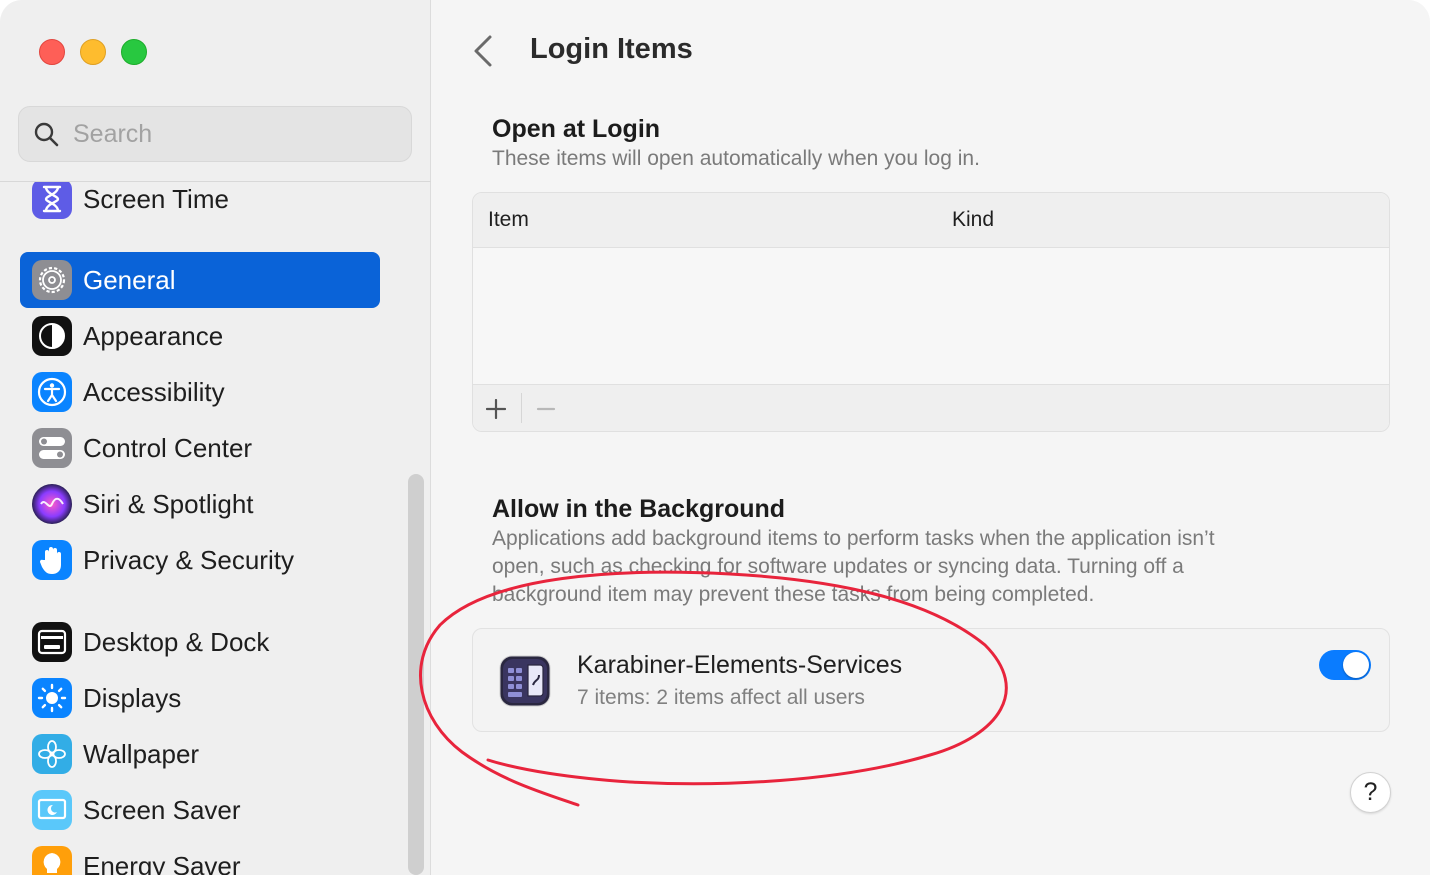  What do you see at coordinates (931, 408) in the screenshot?
I see `table-toolbar` at bounding box center [931, 408].